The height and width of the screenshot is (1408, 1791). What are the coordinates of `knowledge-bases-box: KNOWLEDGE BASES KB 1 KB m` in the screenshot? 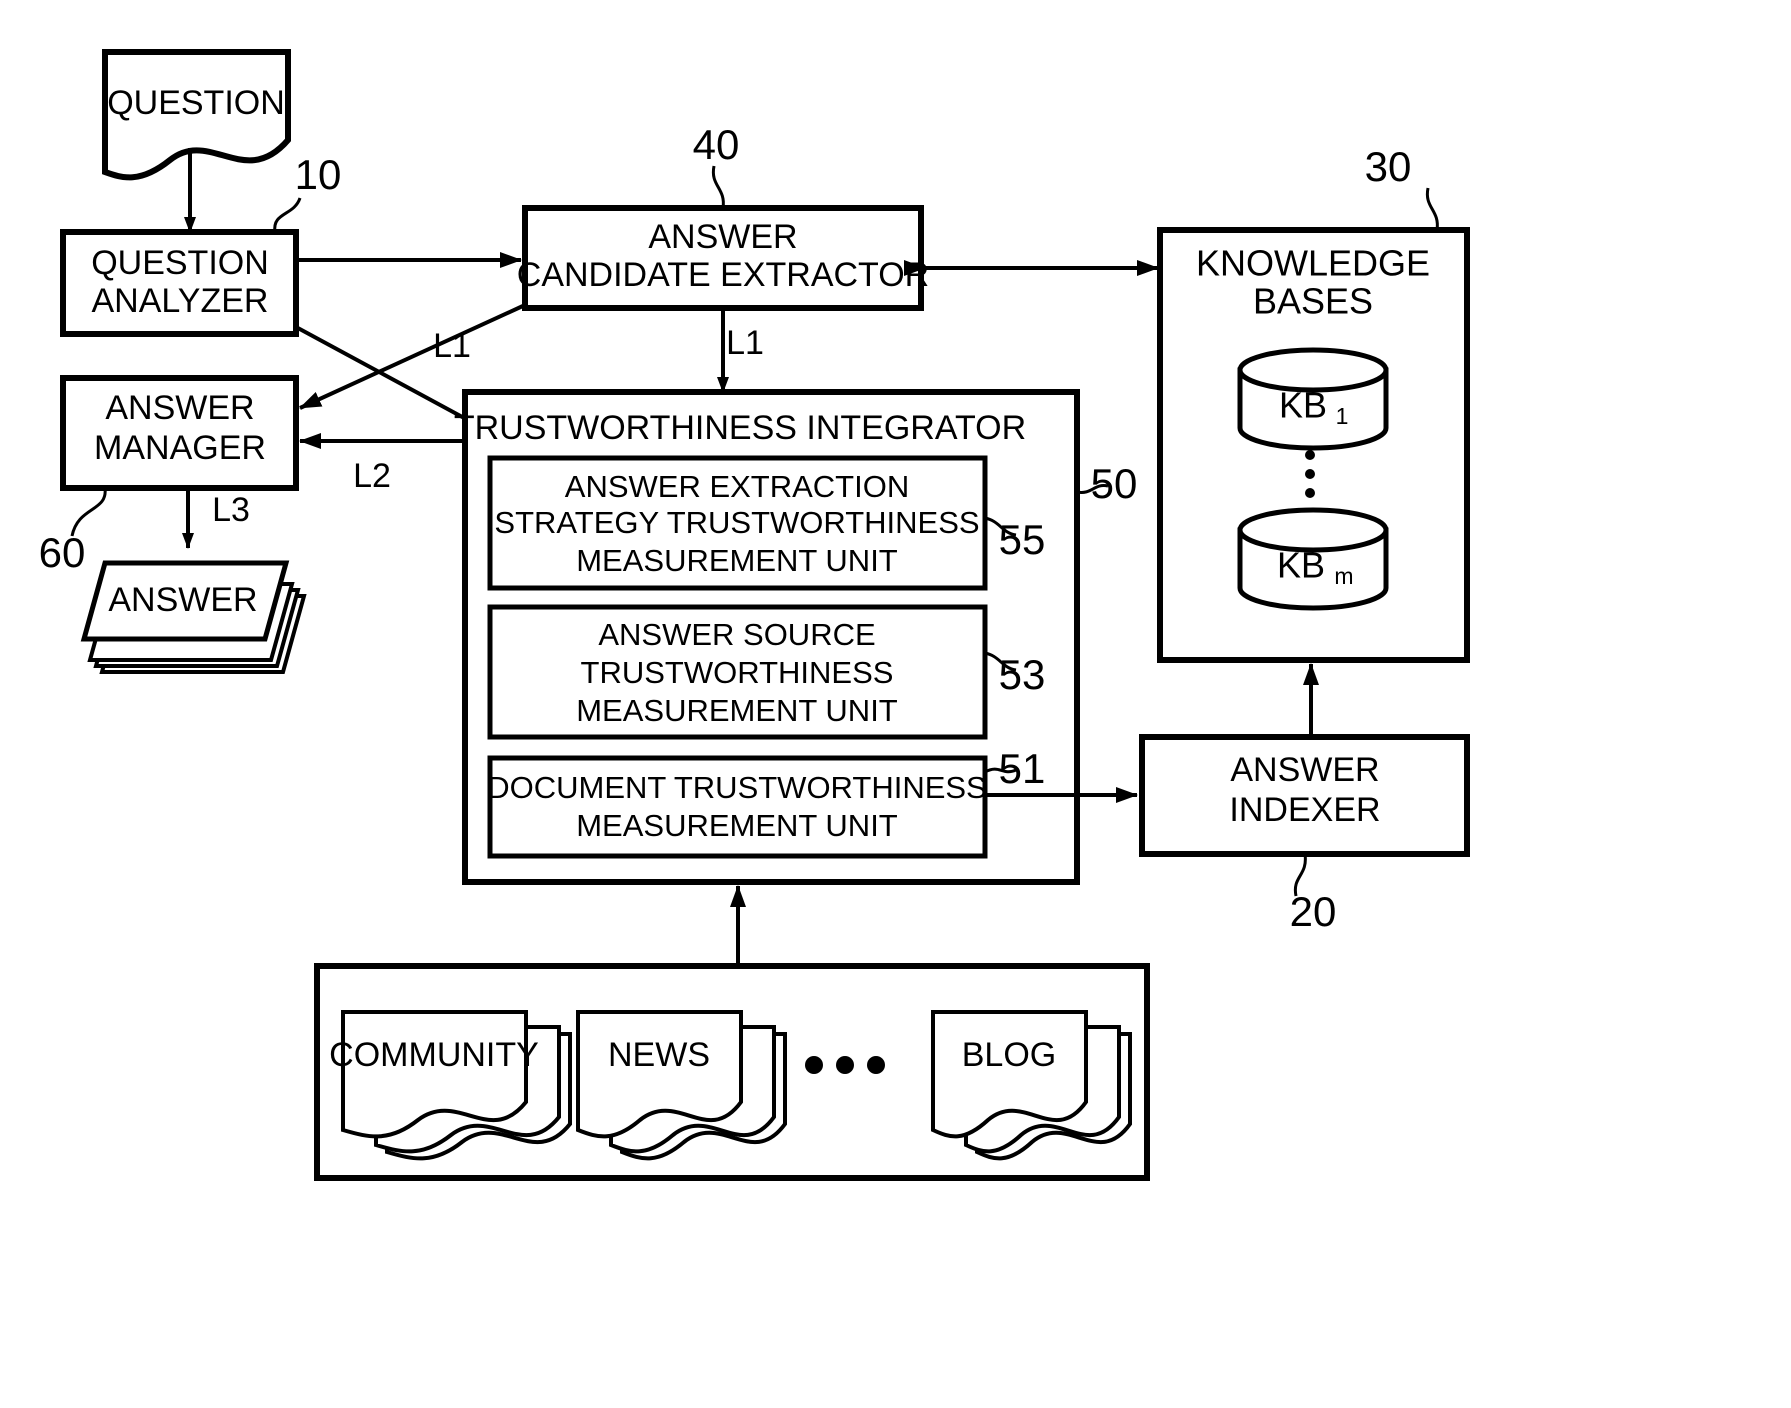 It's located at (1313, 445).